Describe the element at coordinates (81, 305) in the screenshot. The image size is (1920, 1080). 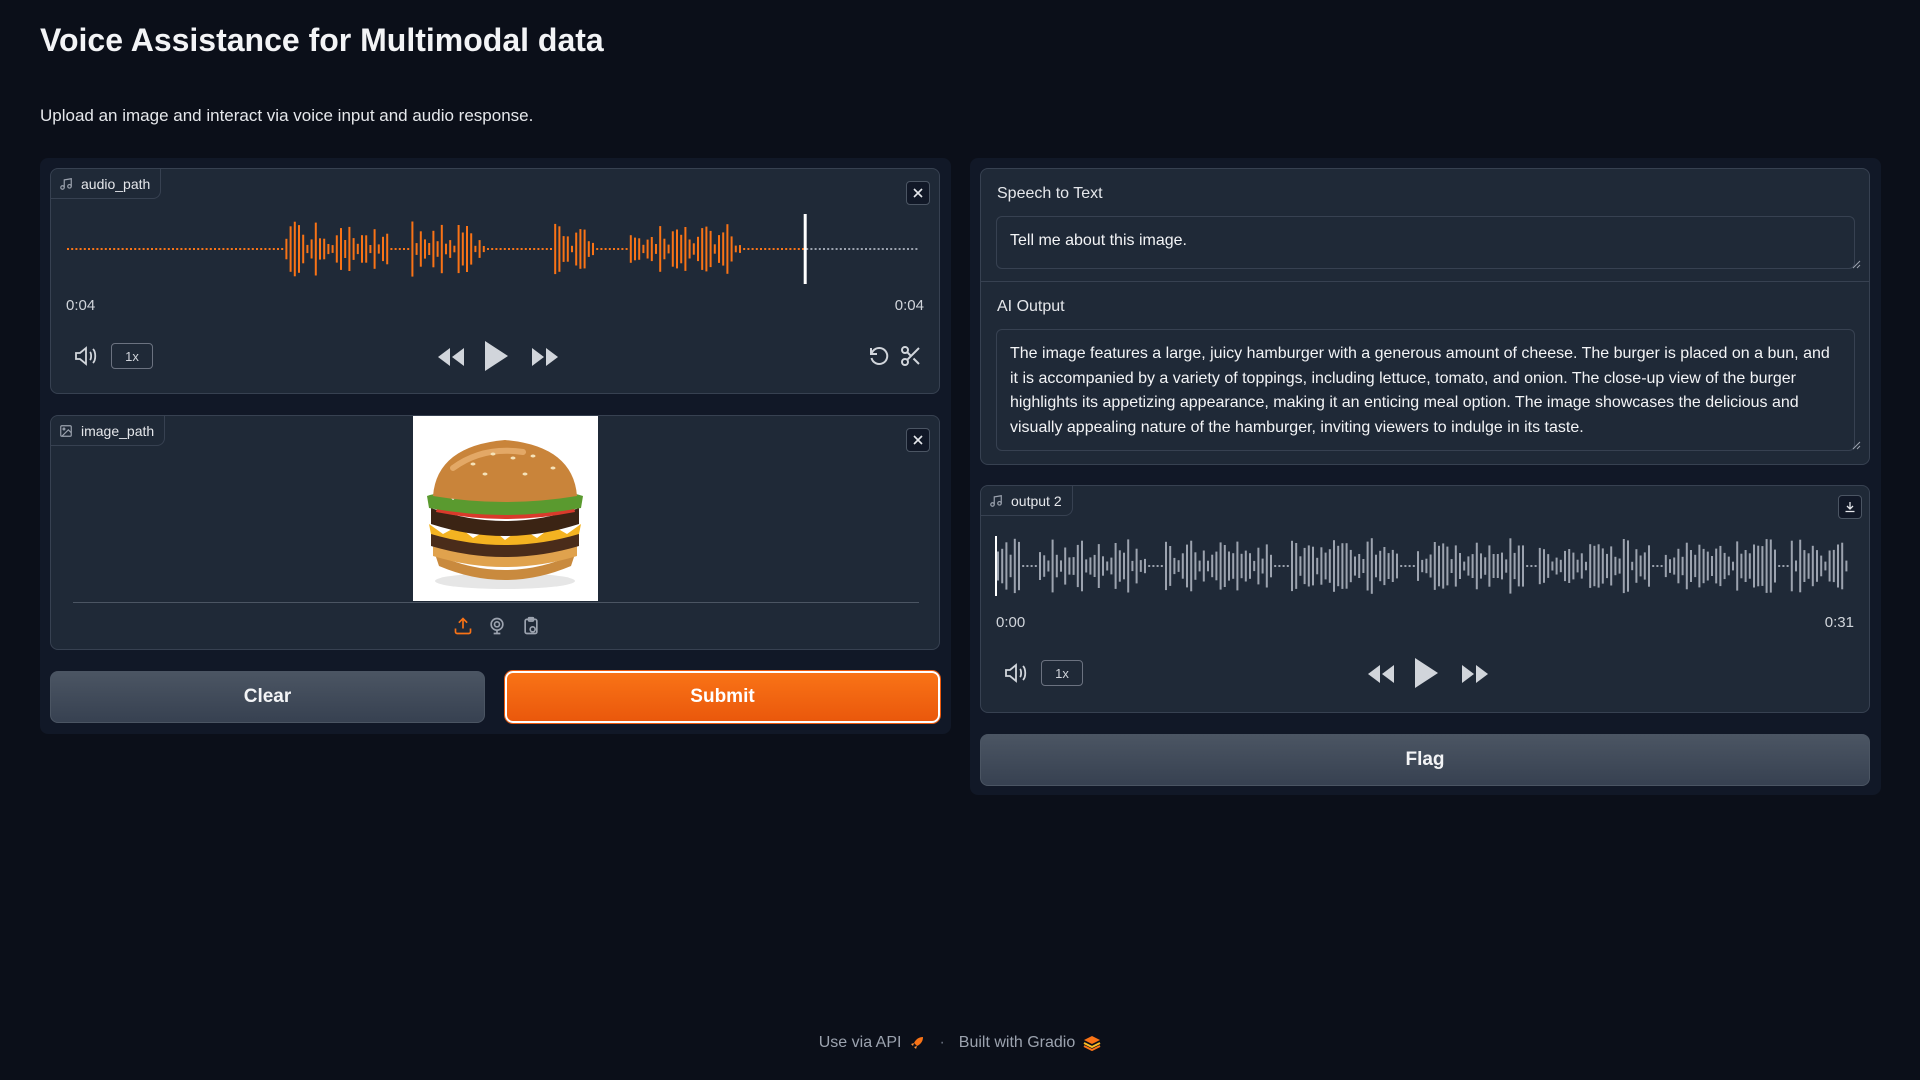
I see `audio-input-current-time: 0:04` at that location.